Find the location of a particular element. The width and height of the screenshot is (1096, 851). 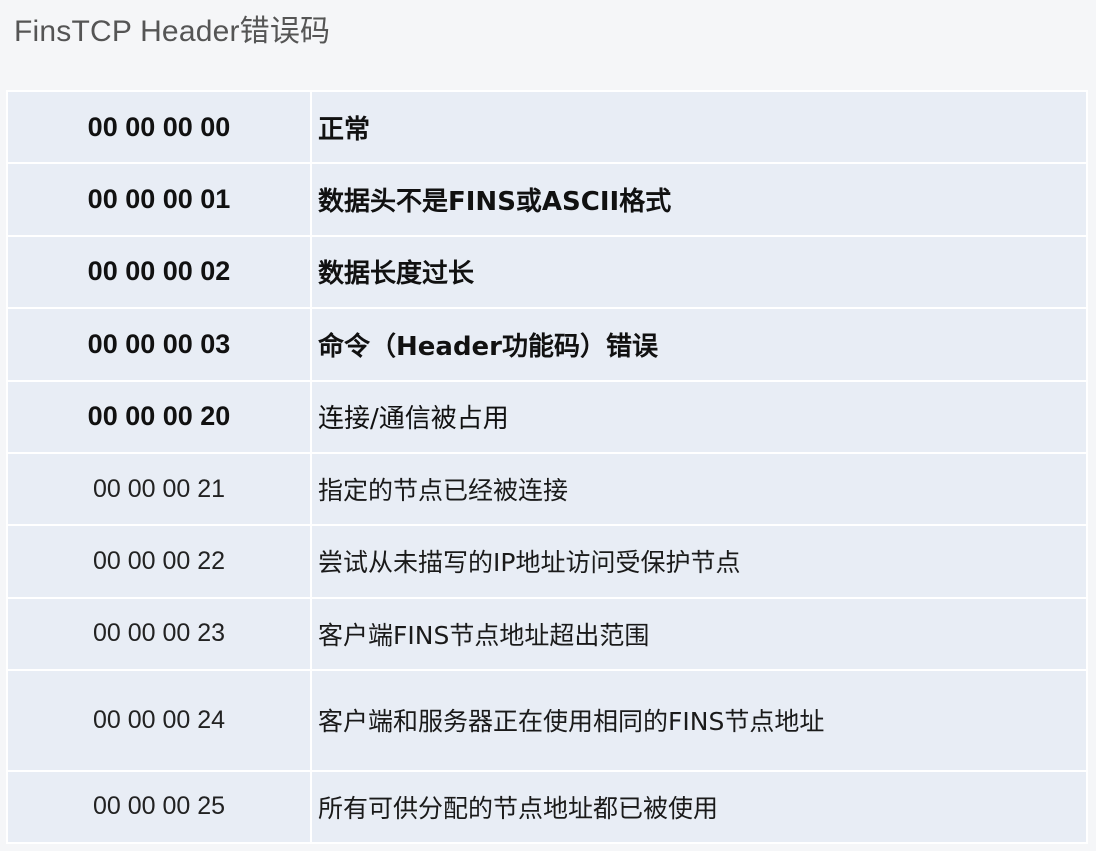

table-row: 00 00 00 01 数据头不是FINS或ASCII格式 is located at coordinates (547, 199).